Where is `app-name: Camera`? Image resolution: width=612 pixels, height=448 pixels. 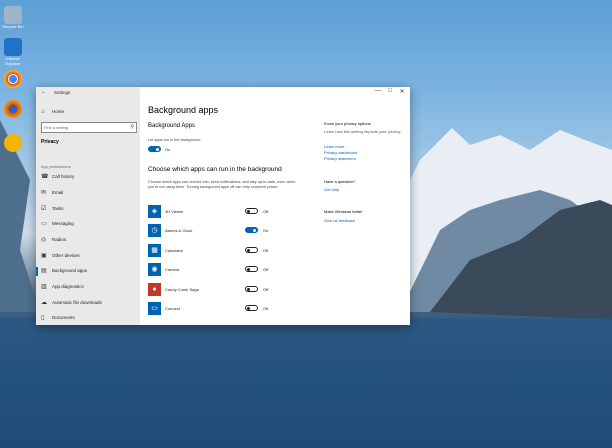
app-name: Camera is located at coordinates (172, 269).